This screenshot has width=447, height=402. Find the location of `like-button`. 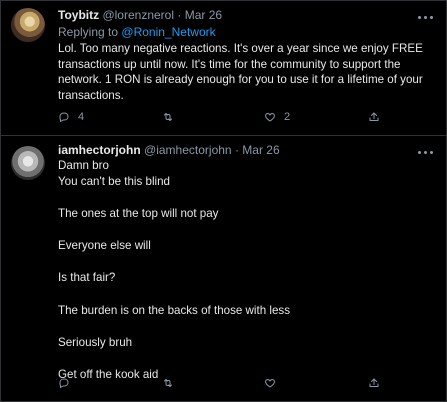

like-button is located at coordinates (270, 383).